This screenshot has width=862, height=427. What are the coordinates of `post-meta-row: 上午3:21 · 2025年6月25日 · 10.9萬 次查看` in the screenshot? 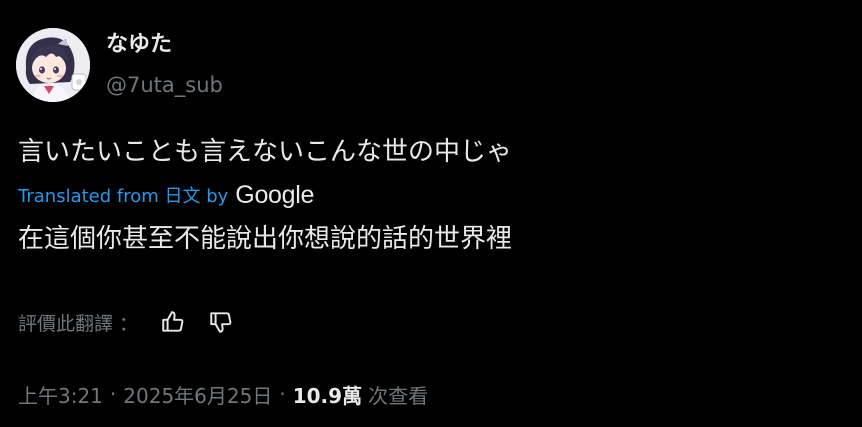 It's located at (223, 394).